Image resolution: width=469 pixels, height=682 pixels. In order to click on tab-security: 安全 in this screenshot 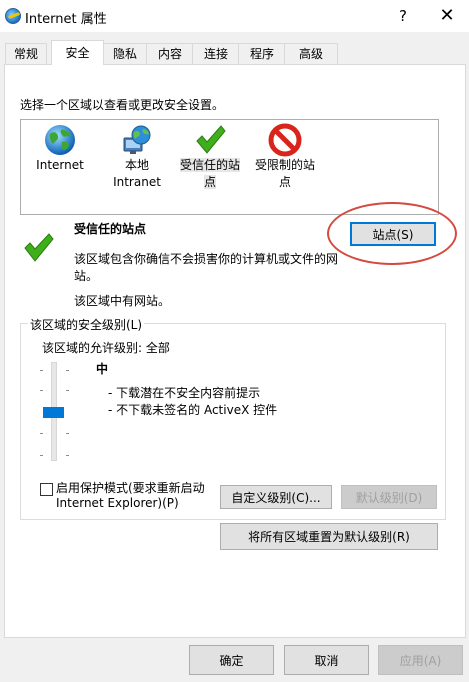, I will do `click(77, 52)`.